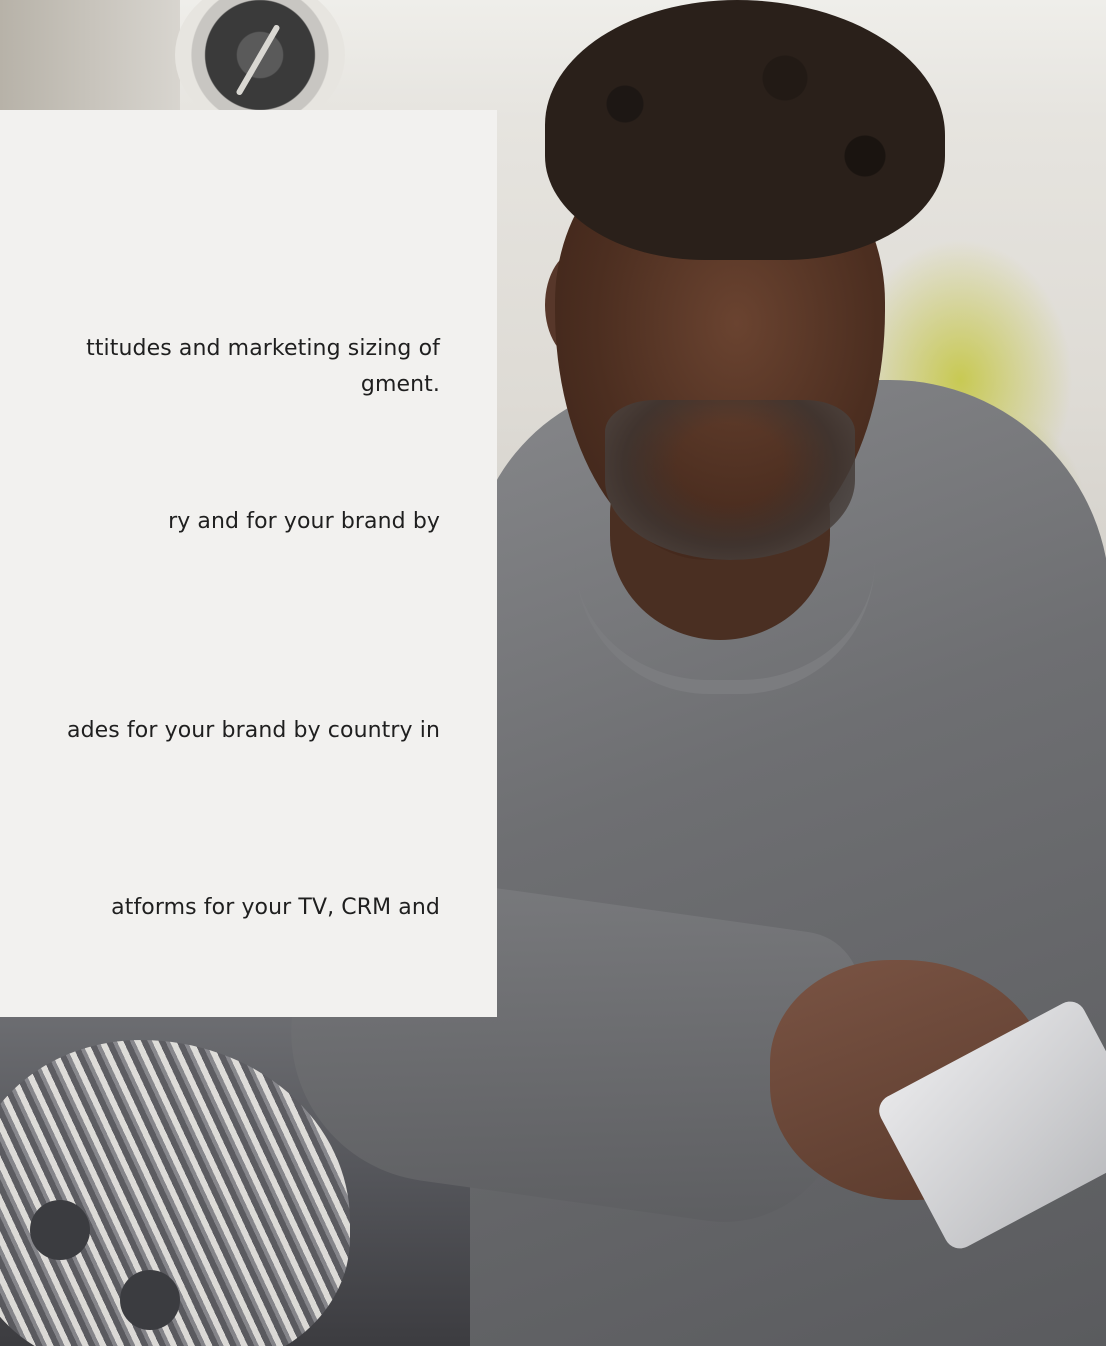 The image size is (1106, 1346). Describe the element at coordinates (275, 907) in the screenshot. I see `panel-text-line: atforms for your TV, CRM and` at that location.